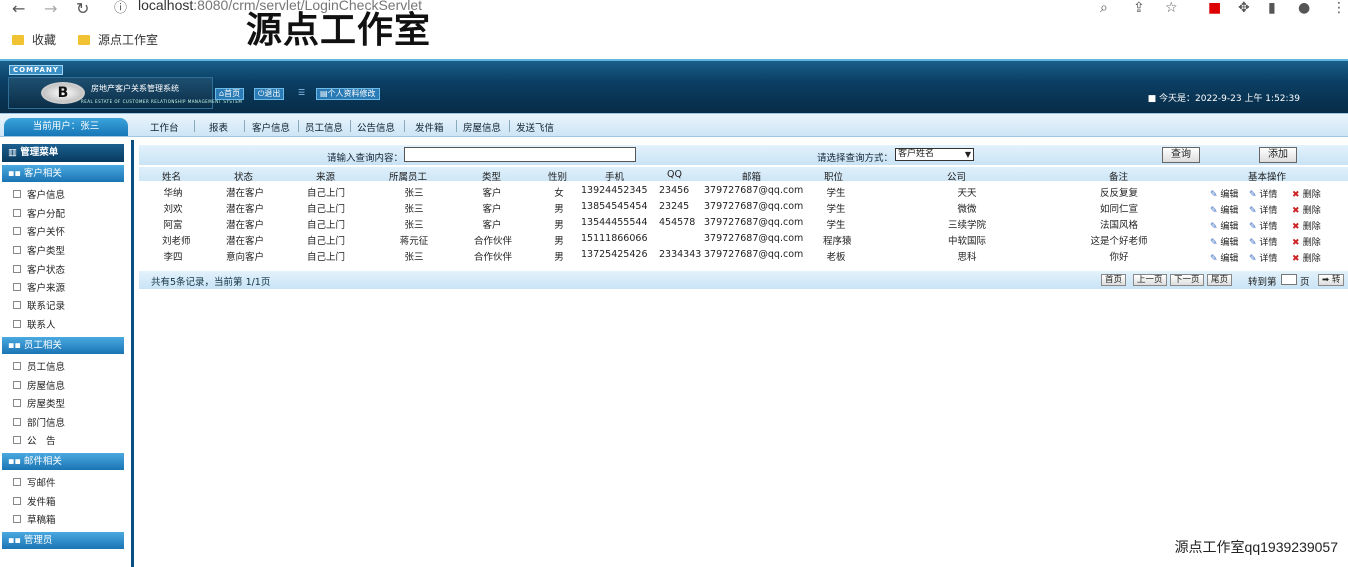 The height and width of the screenshot is (567, 1348). I want to click on sidebar-item-contact-records: 联系记录, so click(39, 305).